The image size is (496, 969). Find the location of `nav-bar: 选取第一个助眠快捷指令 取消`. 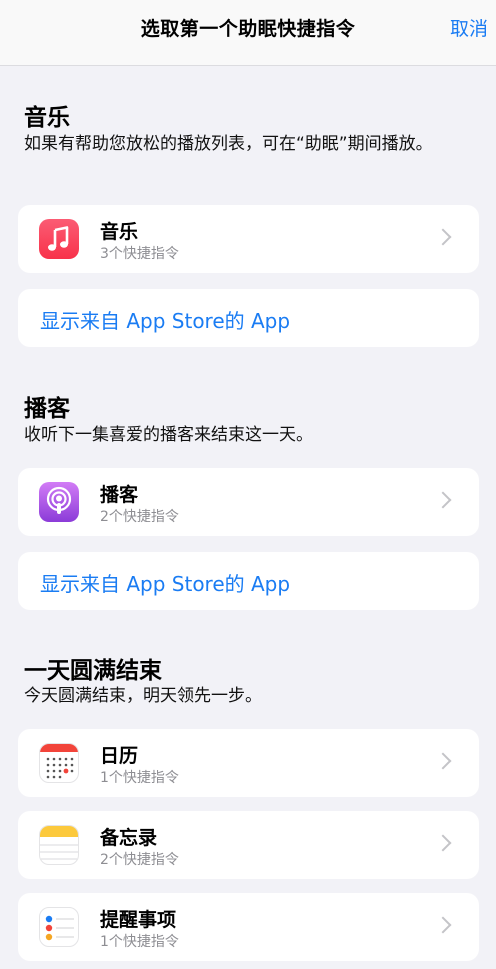

nav-bar: 选取第一个助眠快捷指令 取消 is located at coordinates (248, 33).